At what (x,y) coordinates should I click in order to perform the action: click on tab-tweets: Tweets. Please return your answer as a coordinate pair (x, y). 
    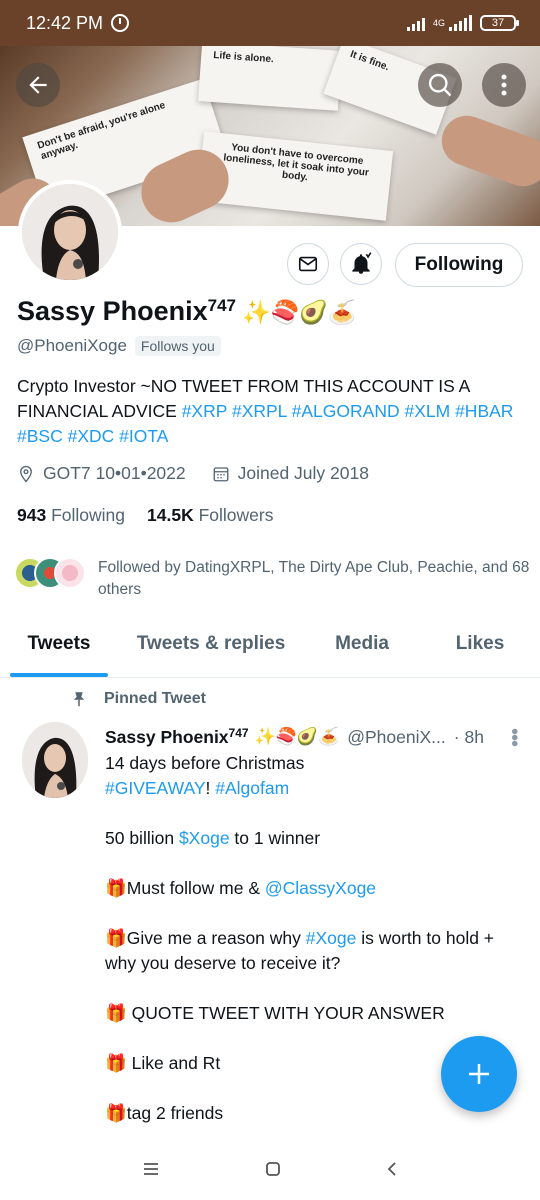
    Looking at the image, I should click on (59, 647).